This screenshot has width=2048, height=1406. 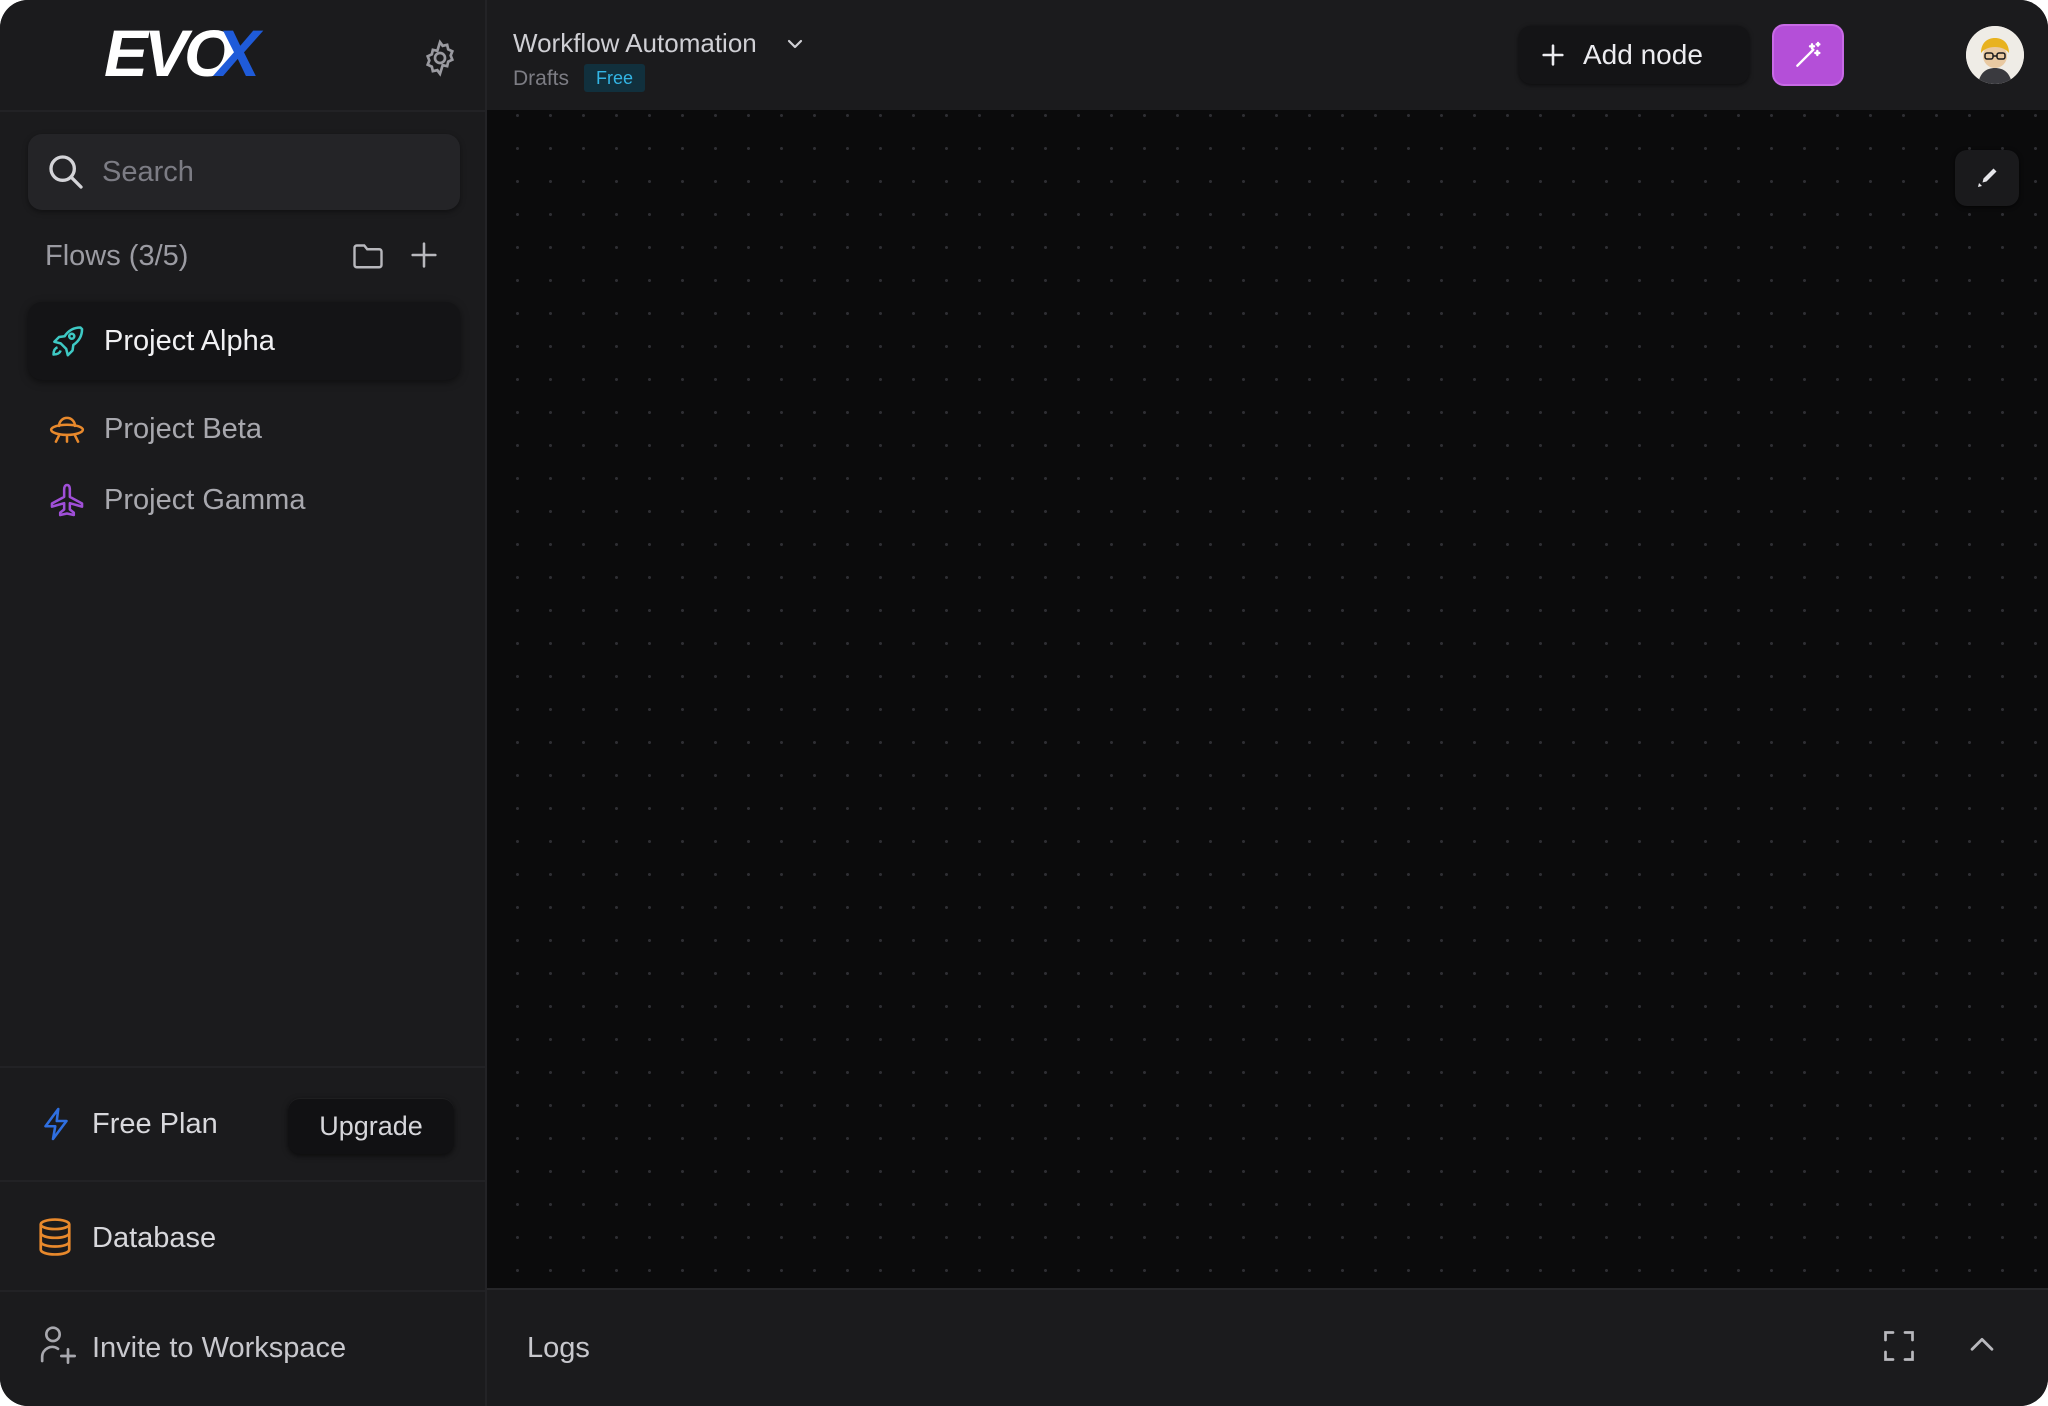 What do you see at coordinates (245, 256) in the screenshot?
I see `flows-header: Flows (3/5)` at bounding box center [245, 256].